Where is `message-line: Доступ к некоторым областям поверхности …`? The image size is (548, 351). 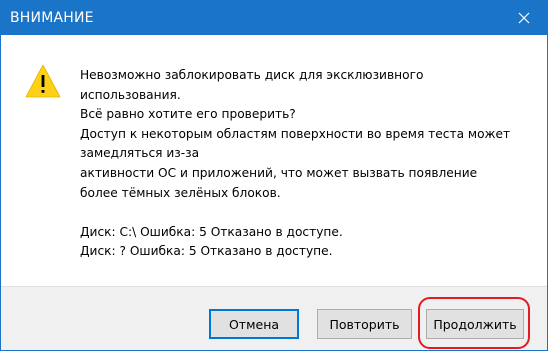
message-line: Доступ к некоторым областям поверхности … is located at coordinates (295, 133).